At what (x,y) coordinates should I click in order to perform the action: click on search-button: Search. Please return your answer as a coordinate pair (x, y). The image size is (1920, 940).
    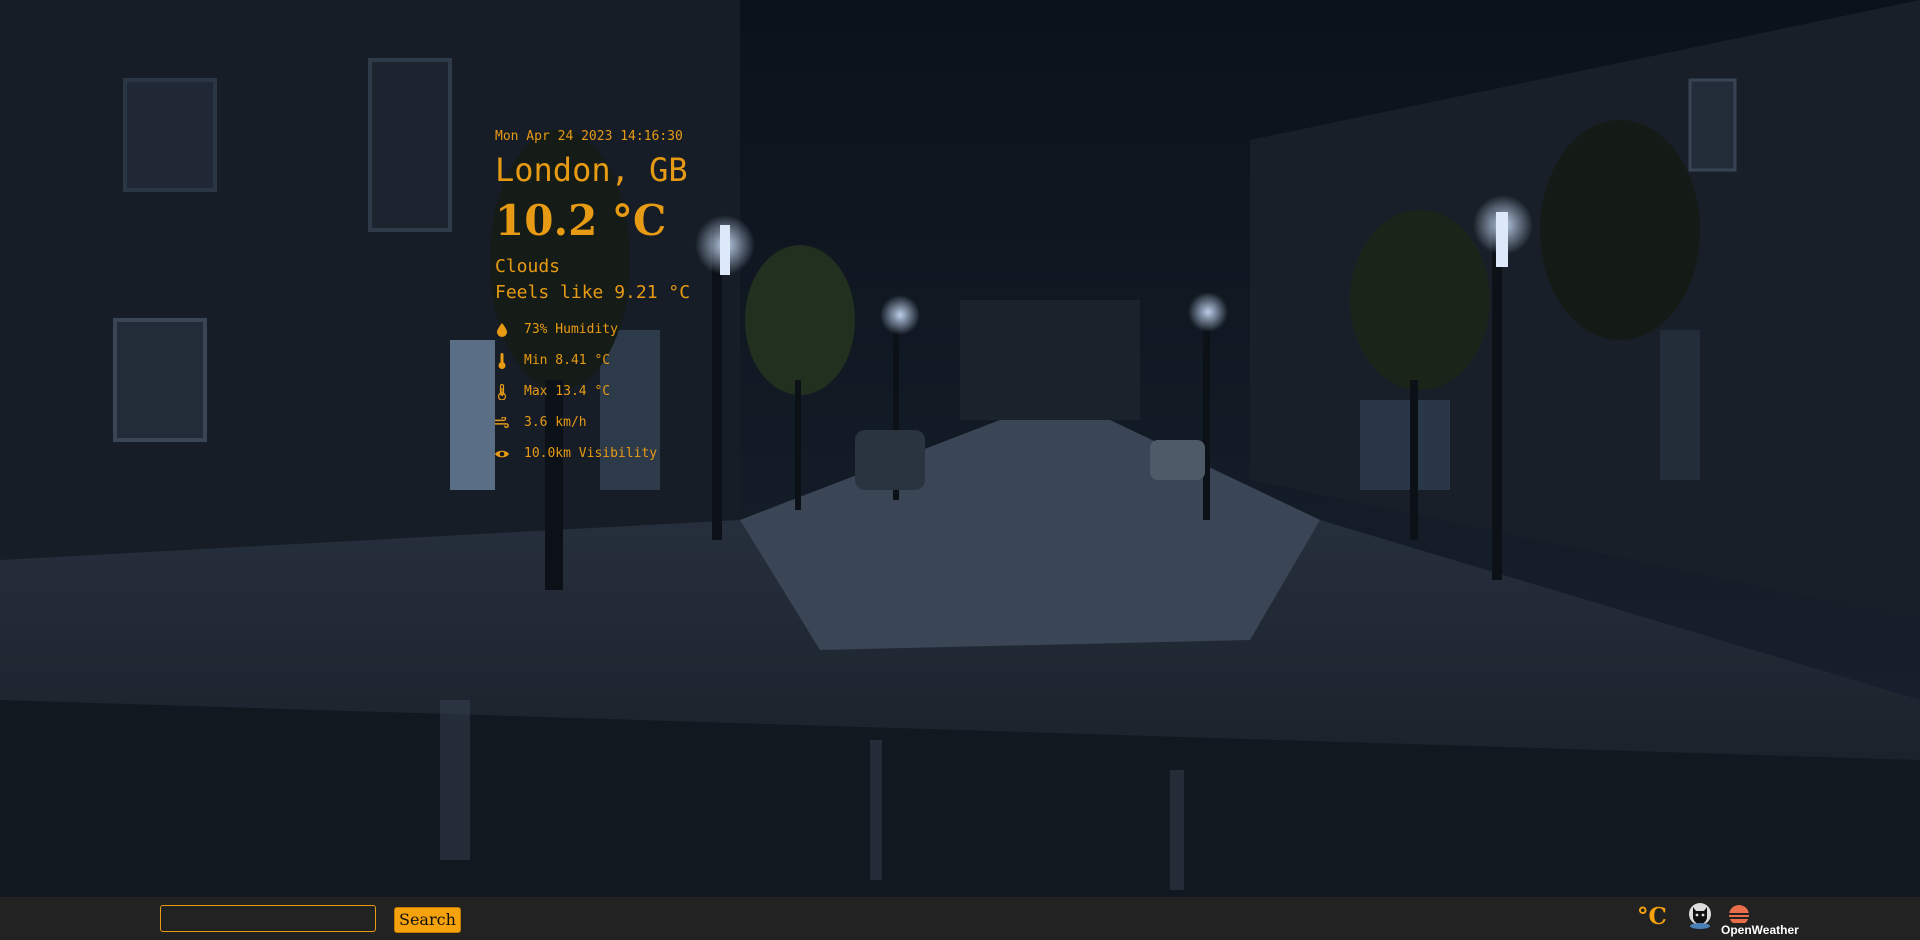
    Looking at the image, I should click on (427, 920).